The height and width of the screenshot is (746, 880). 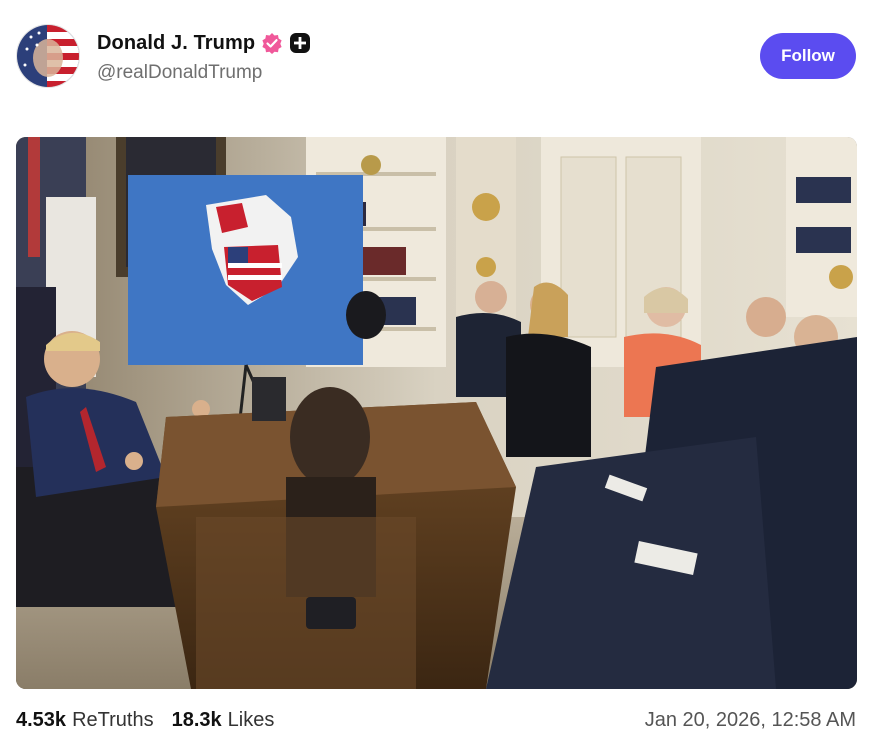 What do you see at coordinates (204, 57) in the screenshot?
I see `user-names: Donald J. Trump @realDonaldTrump` at bounding box center [204, 57].